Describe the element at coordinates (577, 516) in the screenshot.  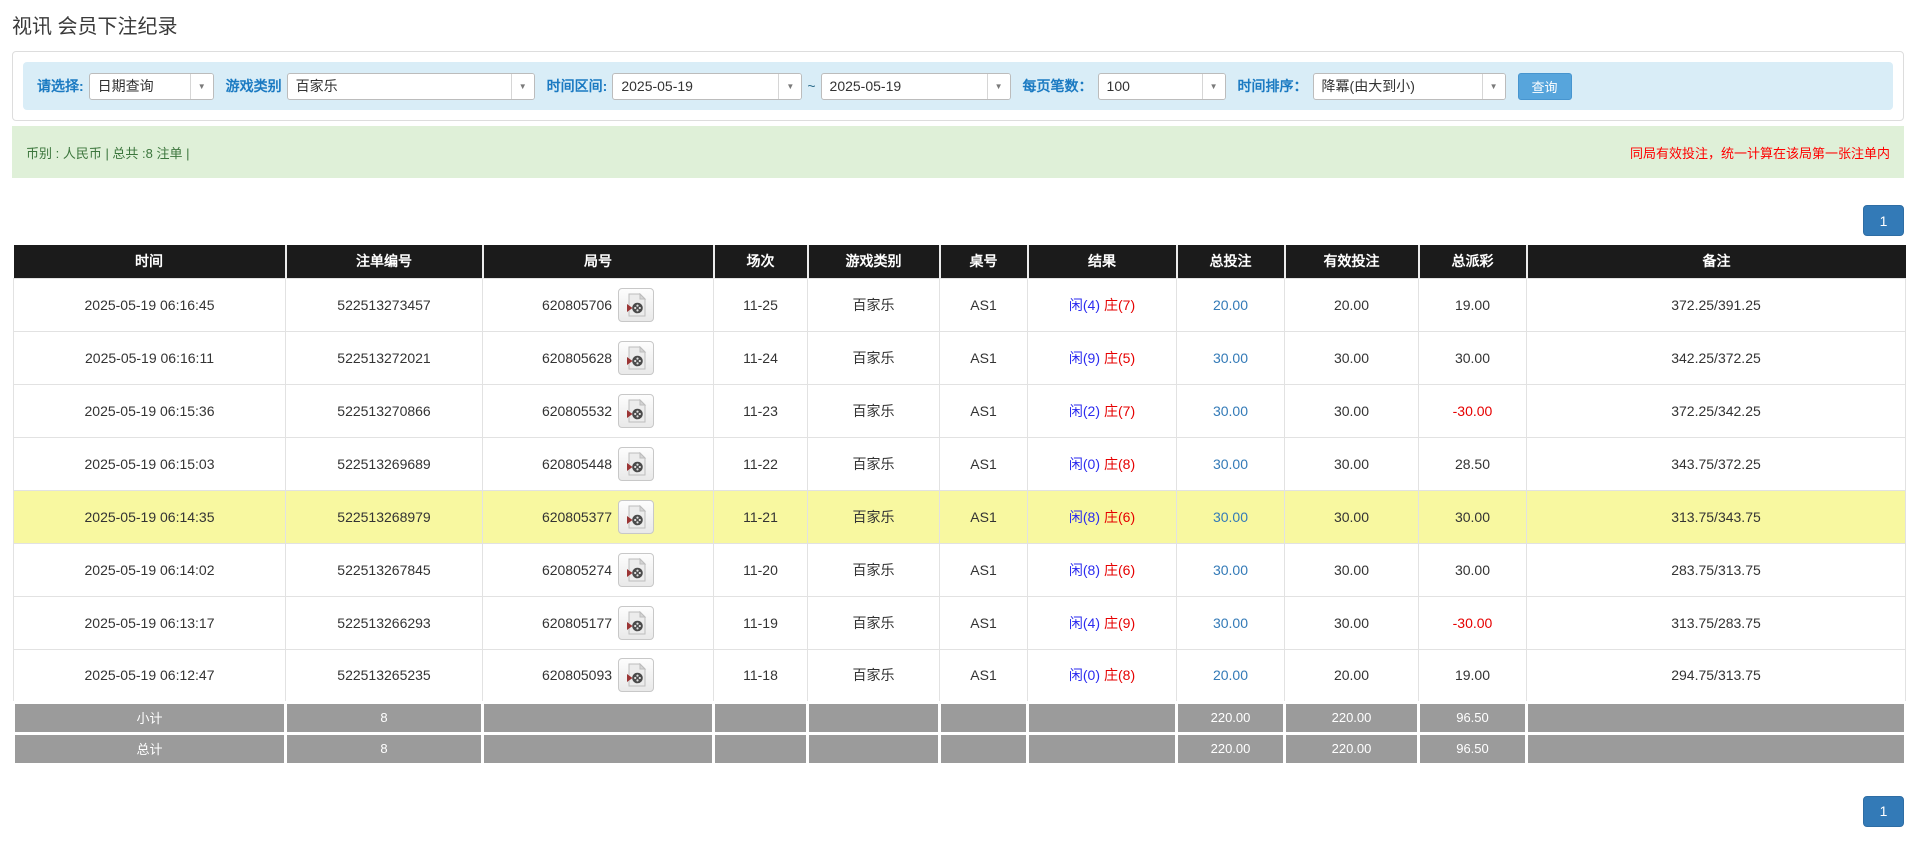
I see `round-number: 620805377` at that location.